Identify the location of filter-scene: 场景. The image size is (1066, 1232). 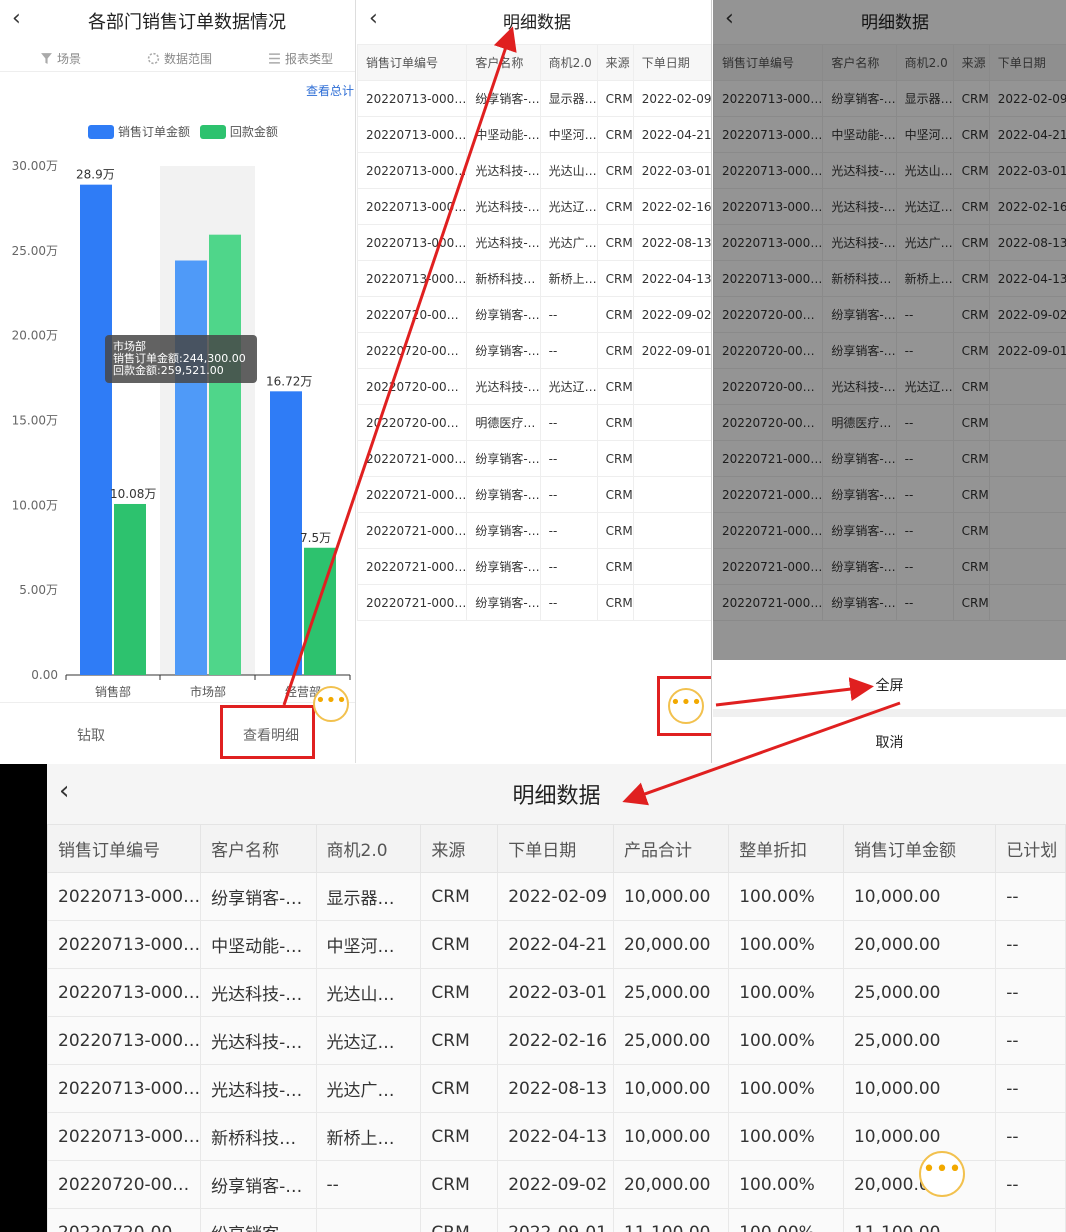
(60, 58).